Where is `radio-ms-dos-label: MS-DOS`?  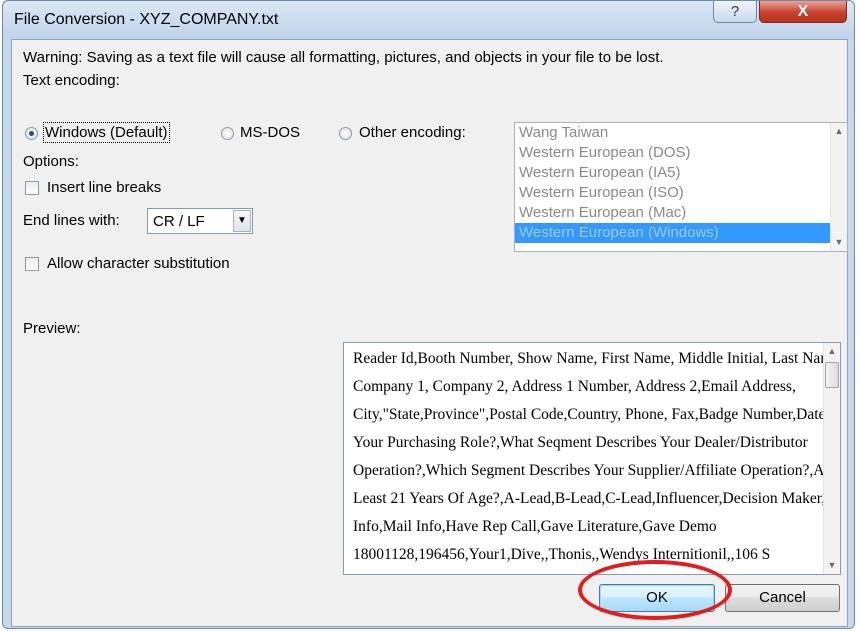
radio-ms-dos-label: MS-DOS is located at coordinates (270, 132).